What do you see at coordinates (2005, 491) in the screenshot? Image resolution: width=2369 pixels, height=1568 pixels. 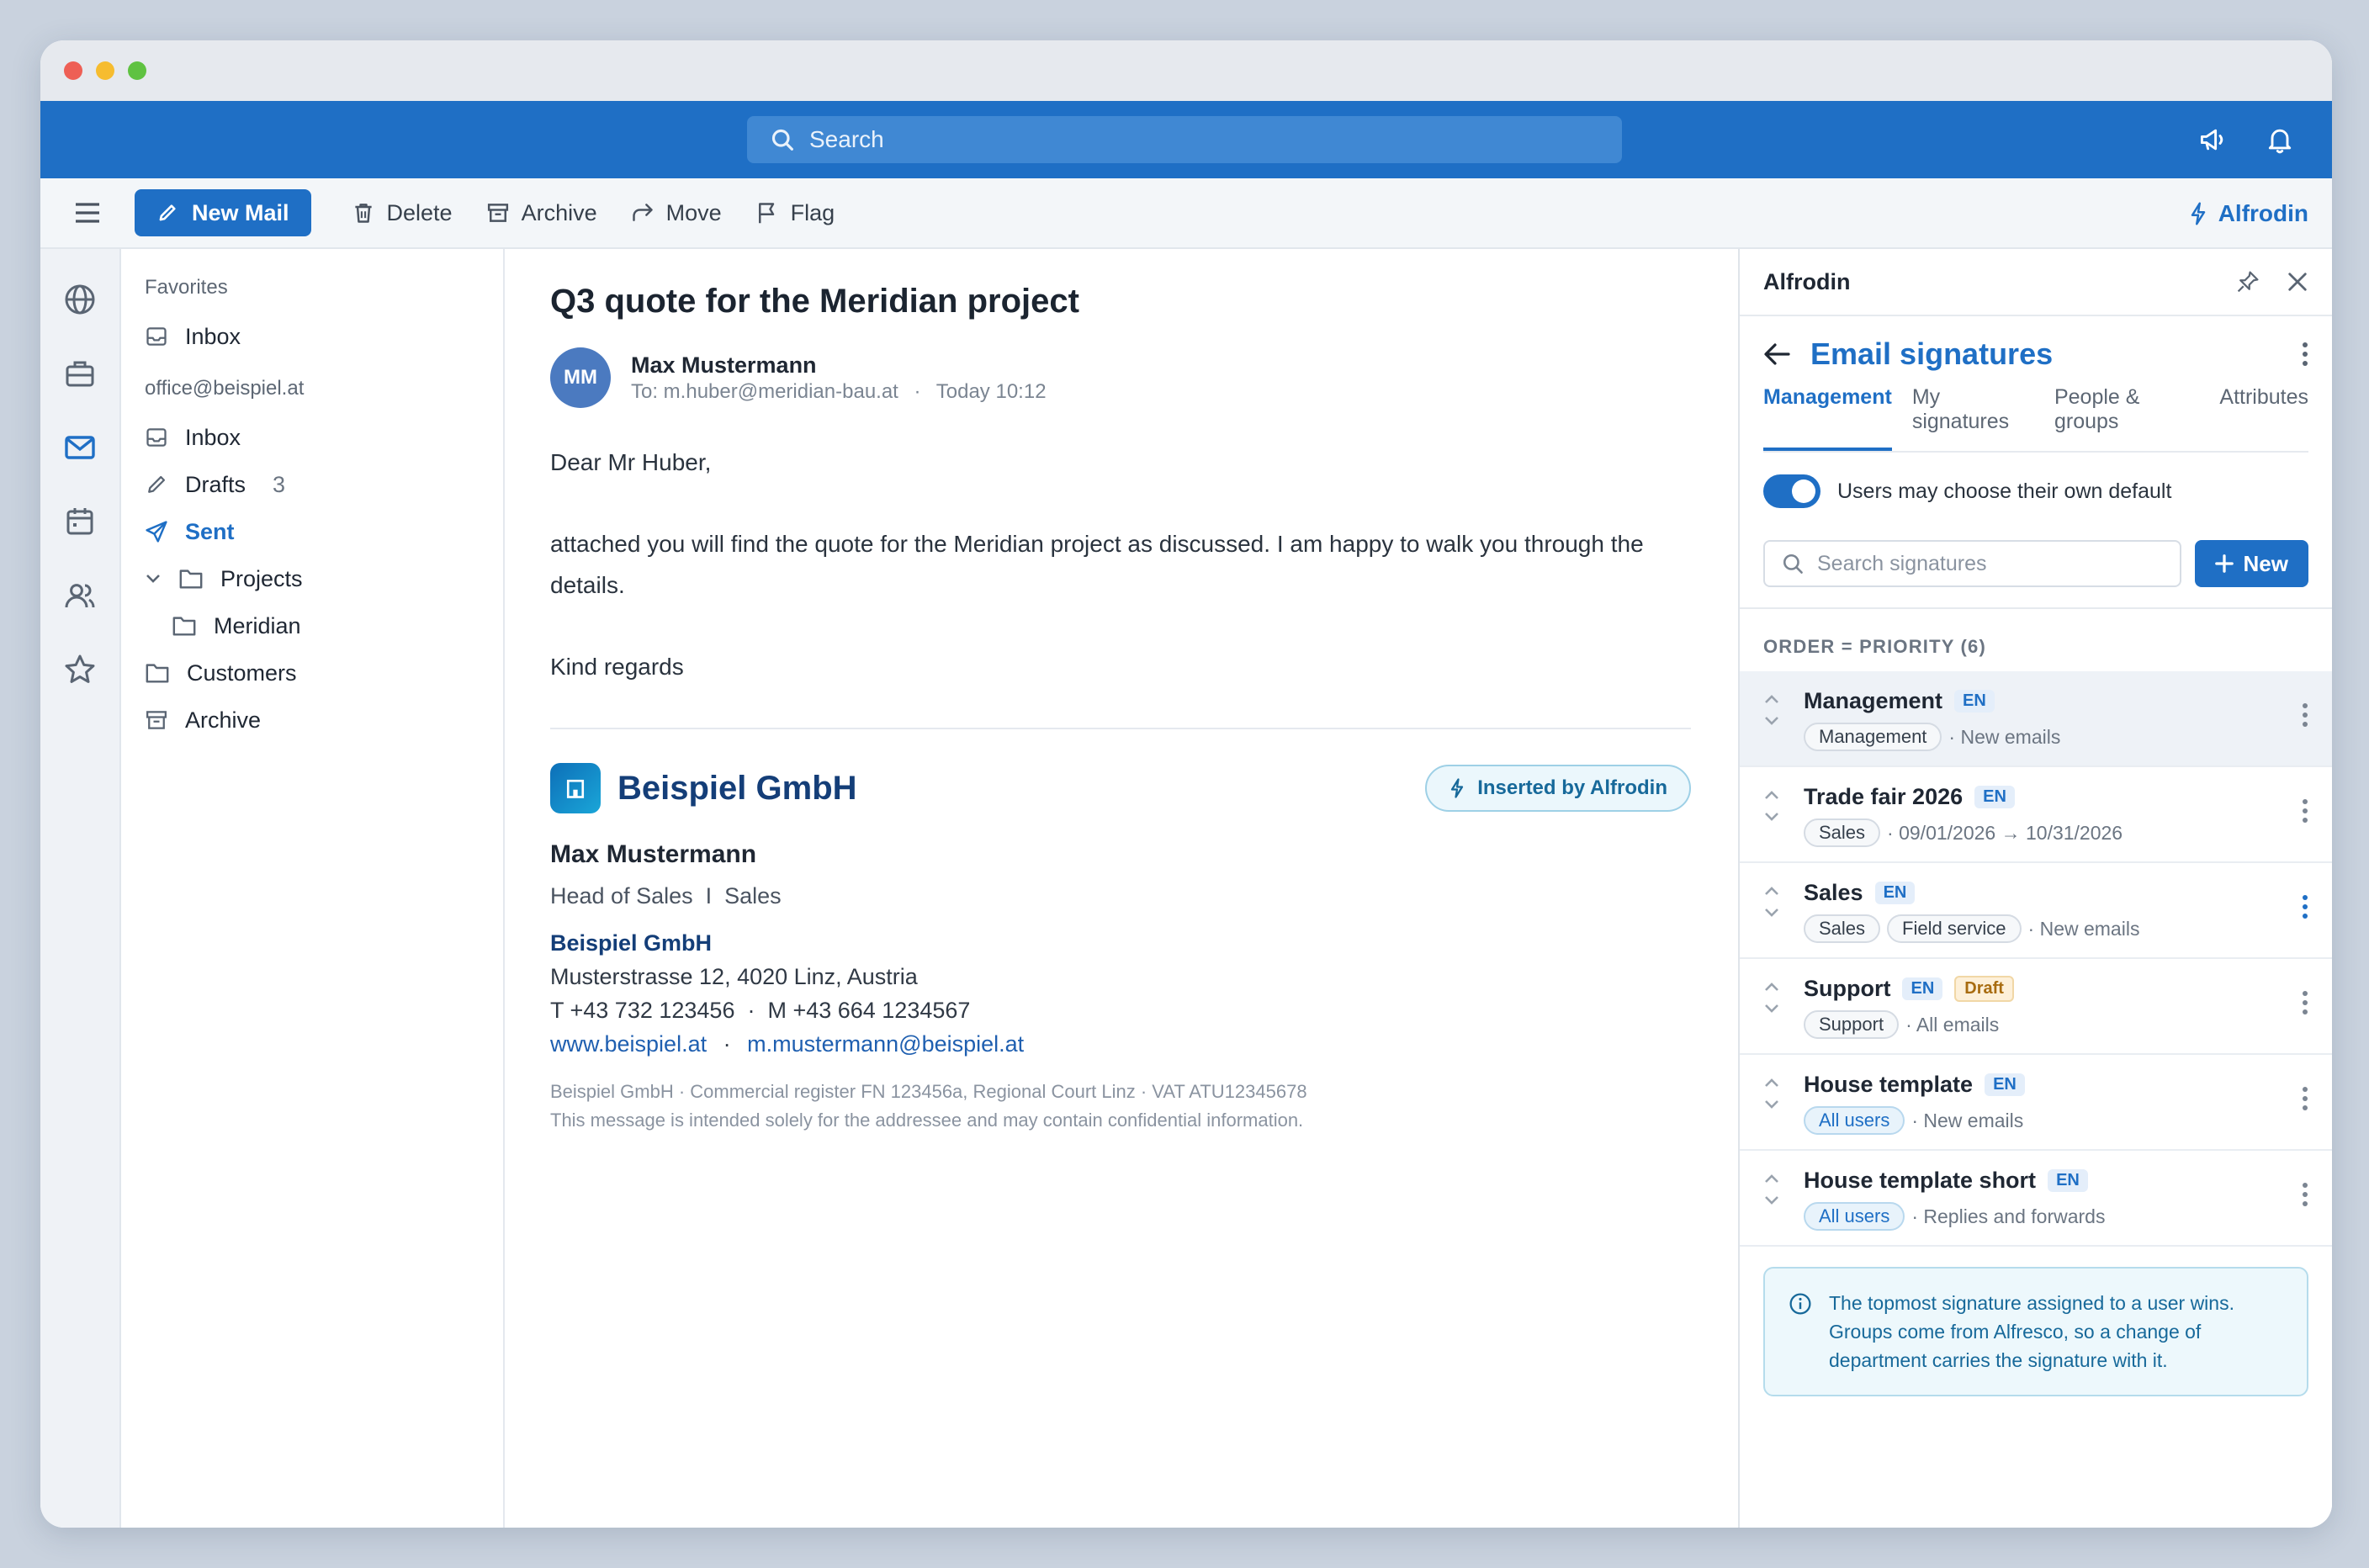 I see `toggle-label: Users may choose their own default` at bounding box center [2005, 491].